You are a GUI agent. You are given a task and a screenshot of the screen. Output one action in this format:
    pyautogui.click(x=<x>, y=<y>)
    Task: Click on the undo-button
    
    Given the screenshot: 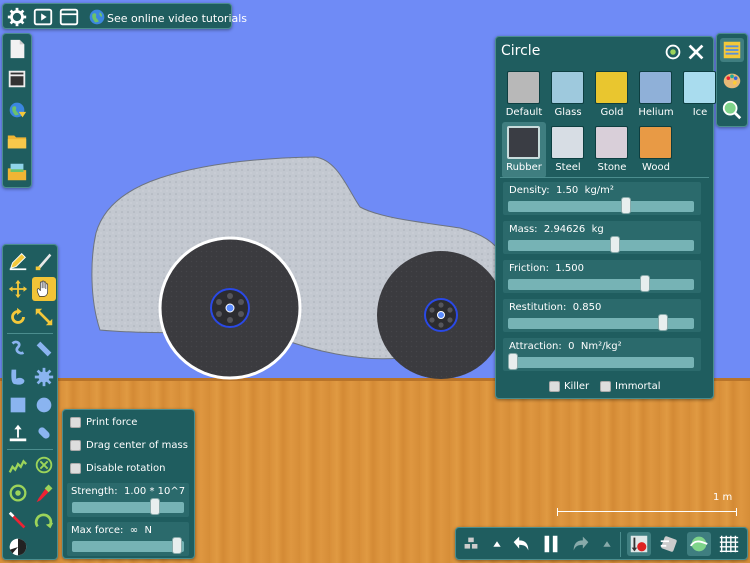 What is the action you would take?
    pyautogui.click(x=521, y=544)
    